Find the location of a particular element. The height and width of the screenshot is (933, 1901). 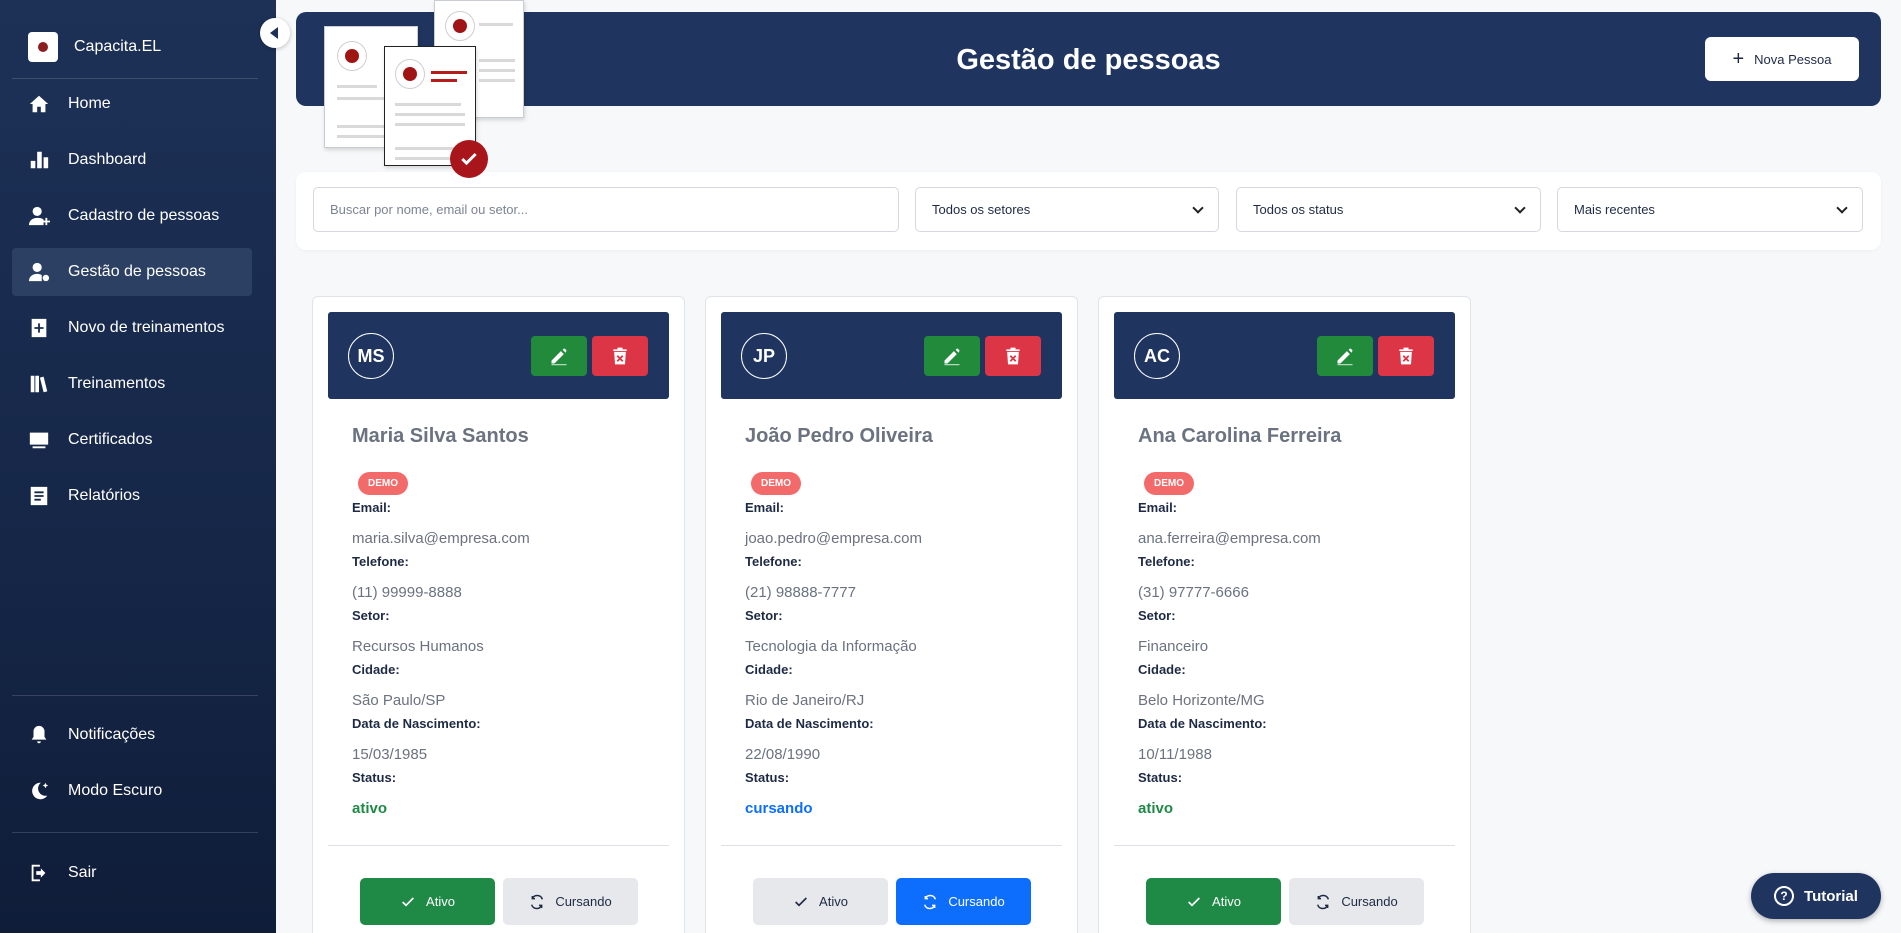

sector-value: Tecnologia da Informação is located at coordinates (831, 646).